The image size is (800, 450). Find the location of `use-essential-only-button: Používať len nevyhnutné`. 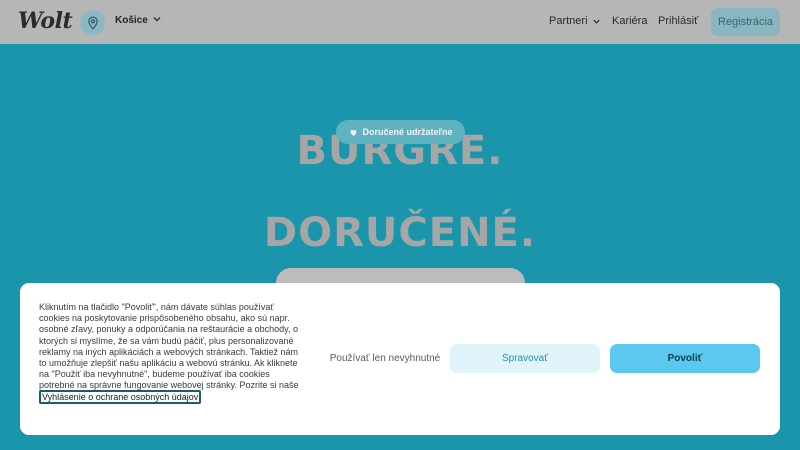

use-essential-only-button: Používať len nevyhnutné is located at coordinates (385, 358).